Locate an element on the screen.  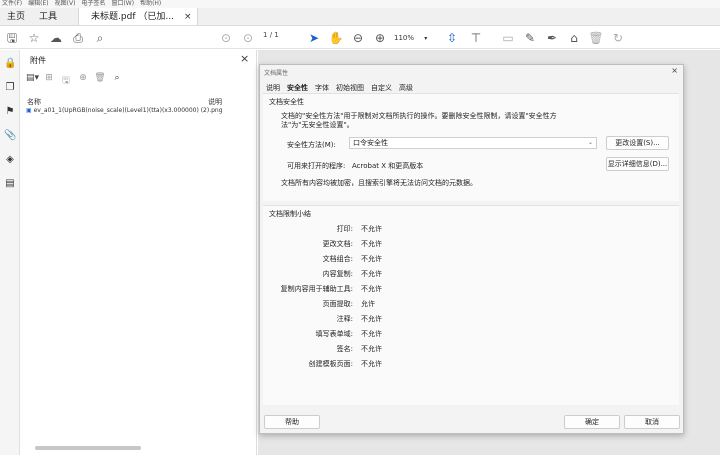
perm-label-sign: 签名: is located at coordinates (344, 349).